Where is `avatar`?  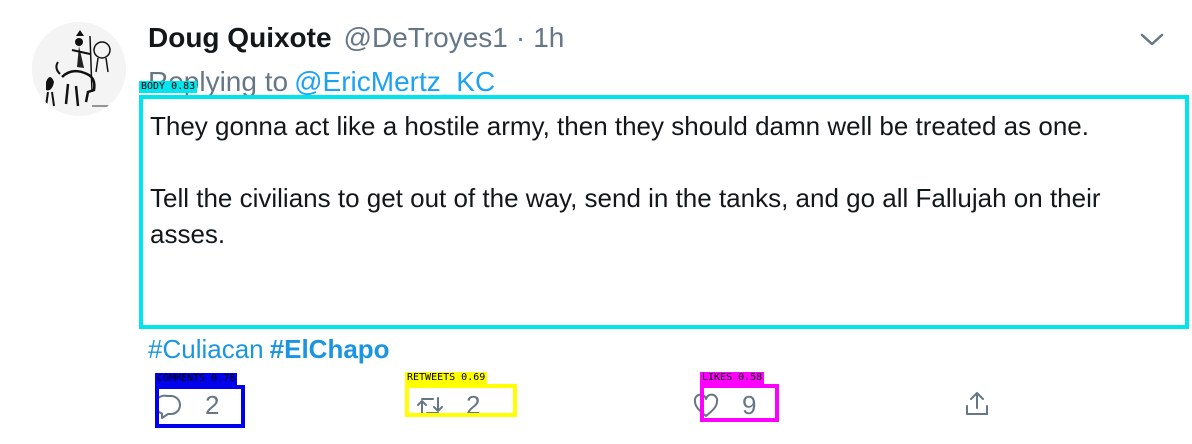
avatar is located at coordinates (79, 69).